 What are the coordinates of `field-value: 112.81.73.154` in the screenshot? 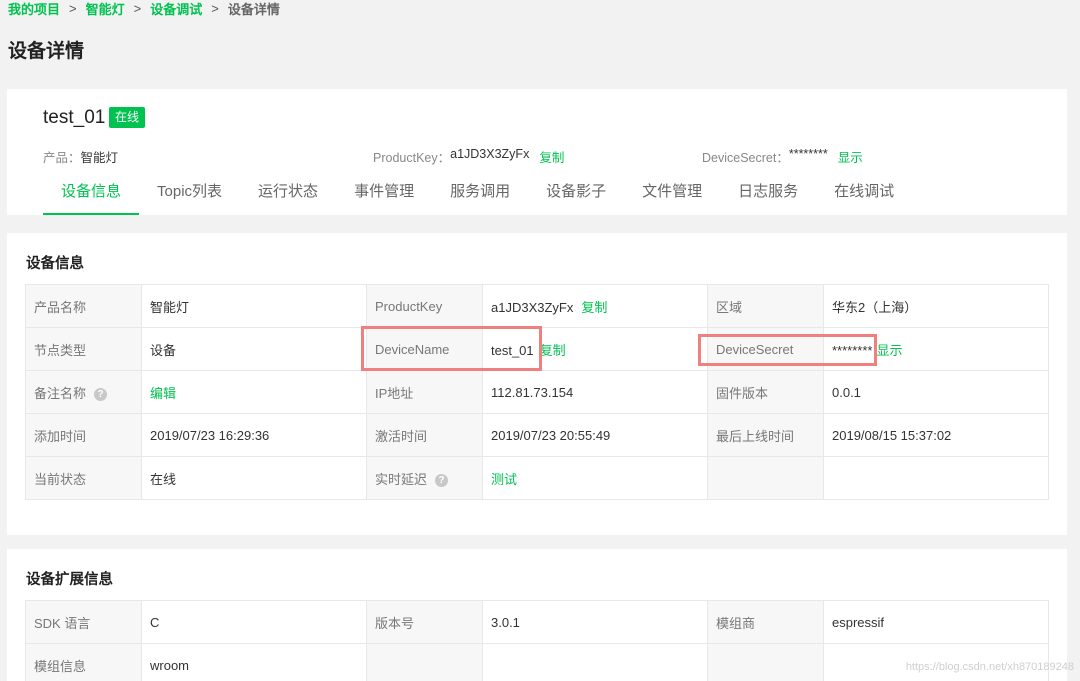 It's located at (595, 392).